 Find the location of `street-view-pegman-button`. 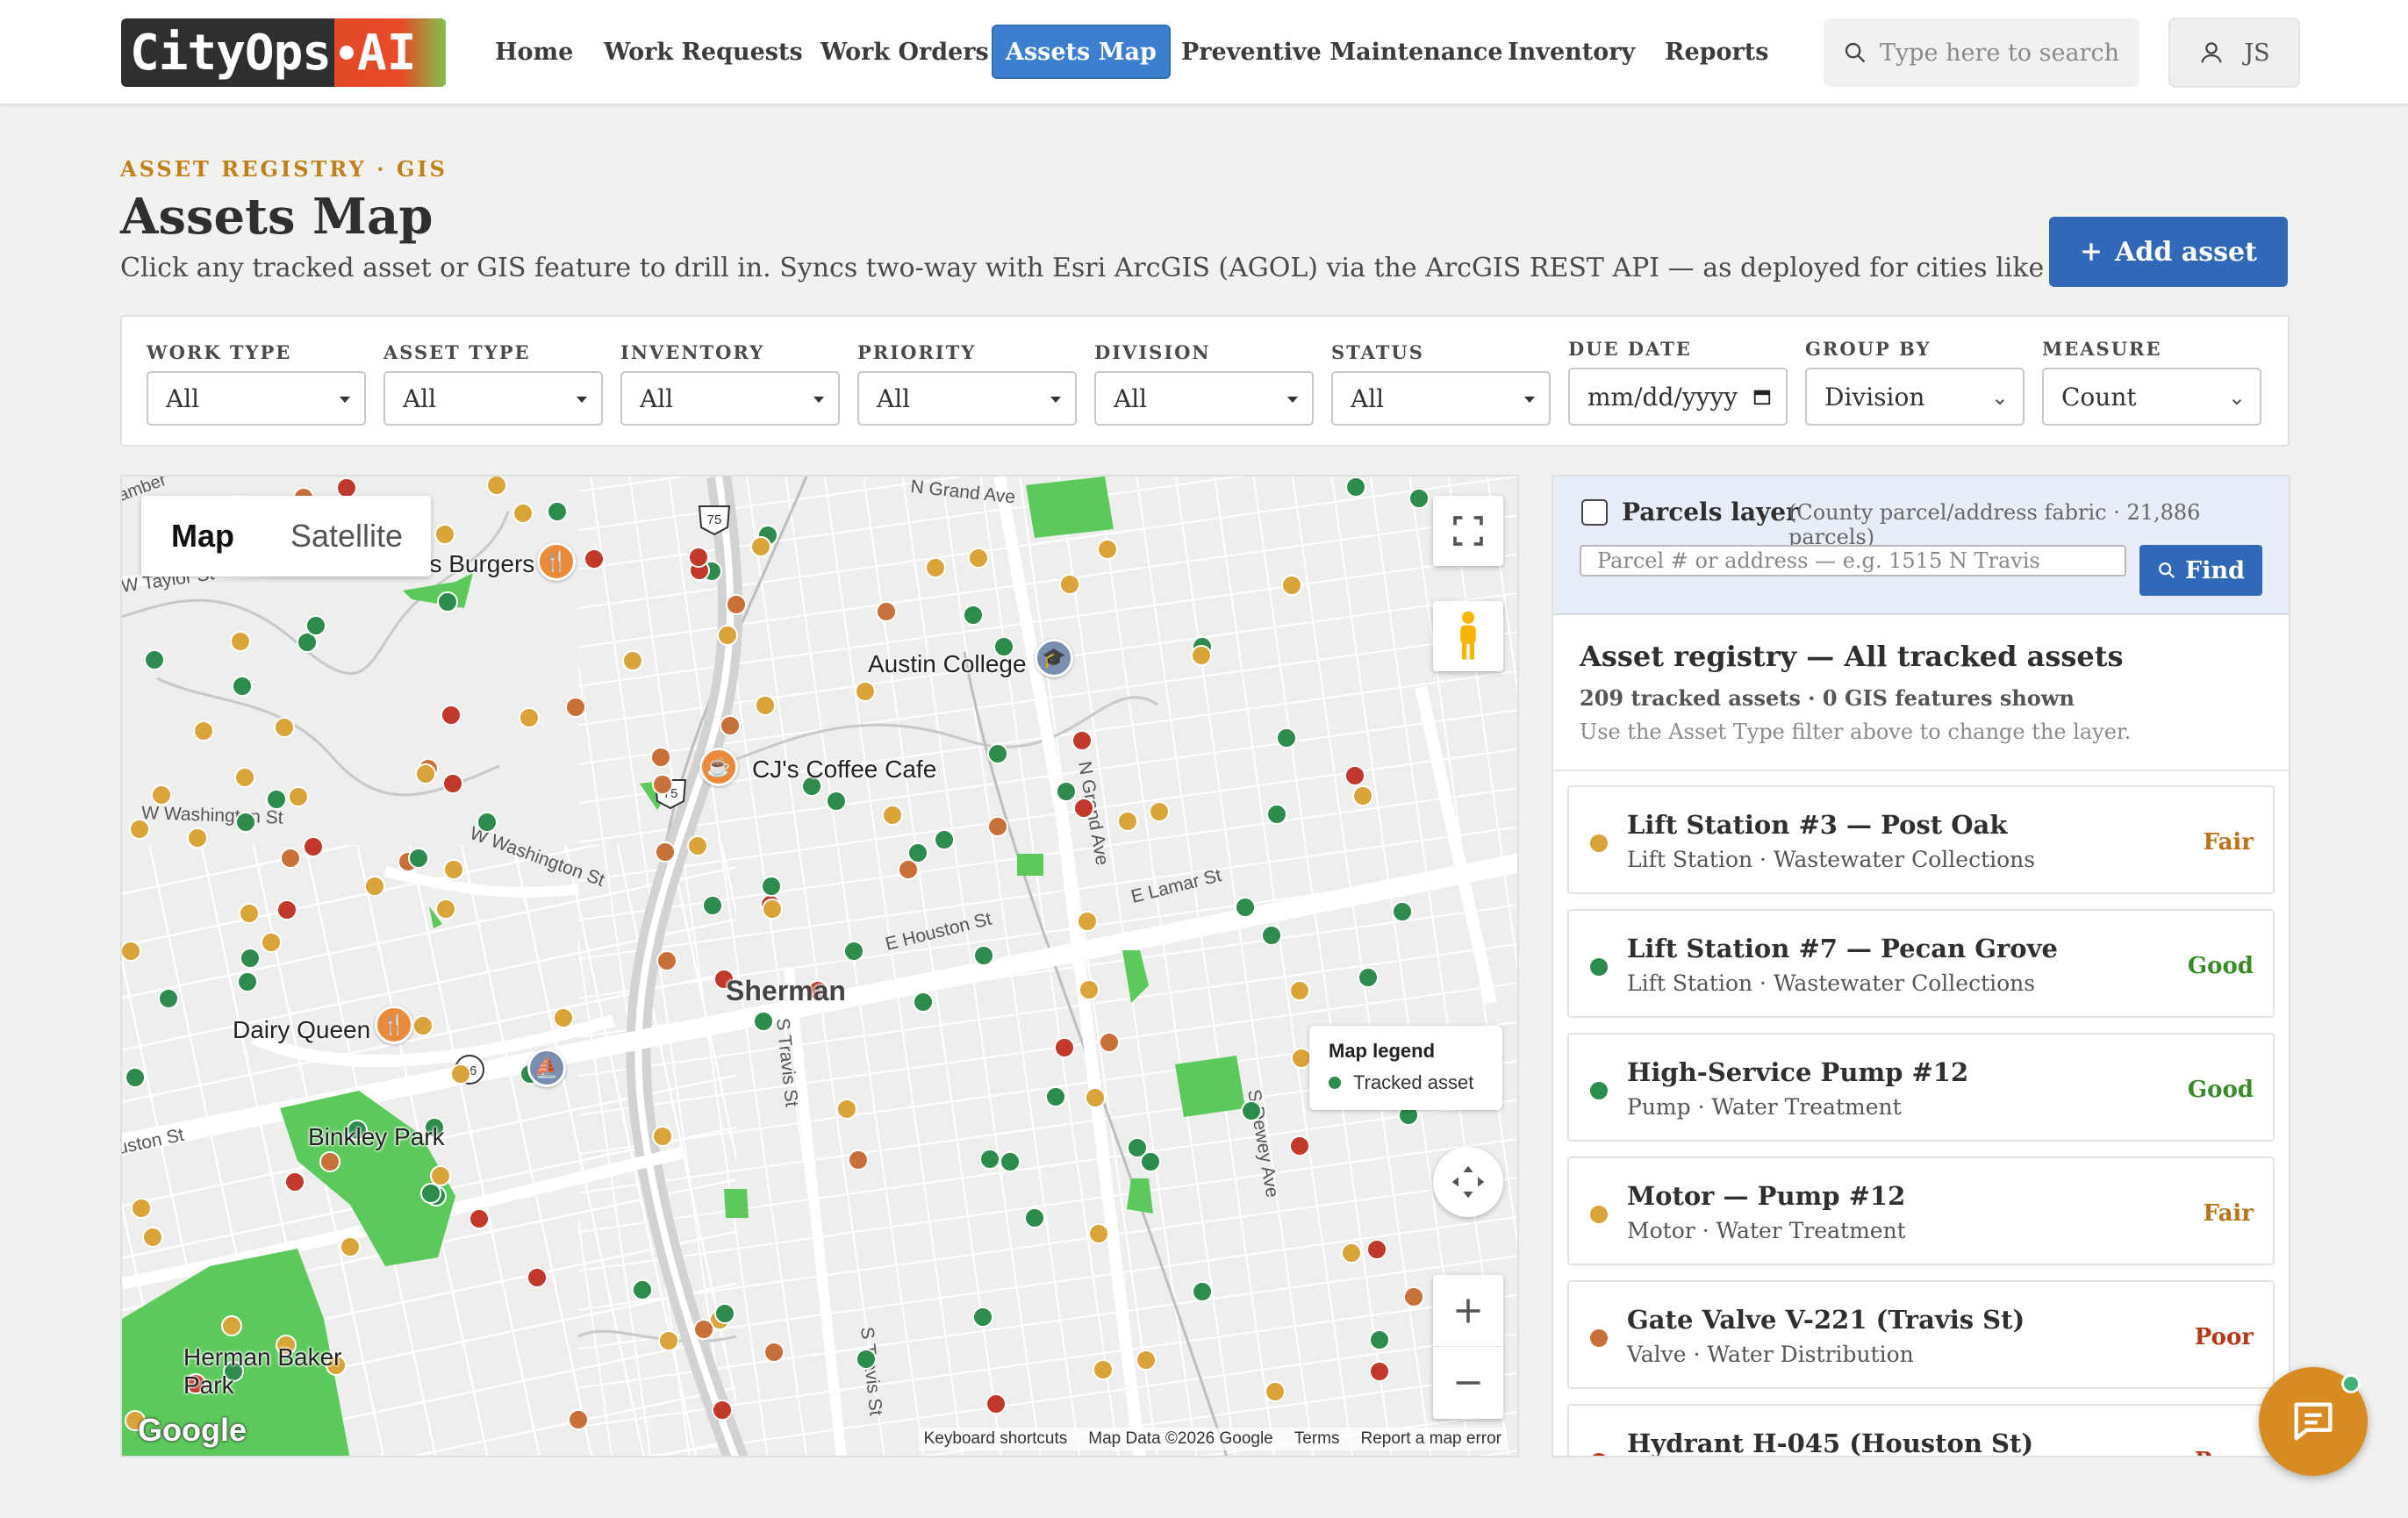

street-view-pegman-button is located at coordinates (1468, 636).